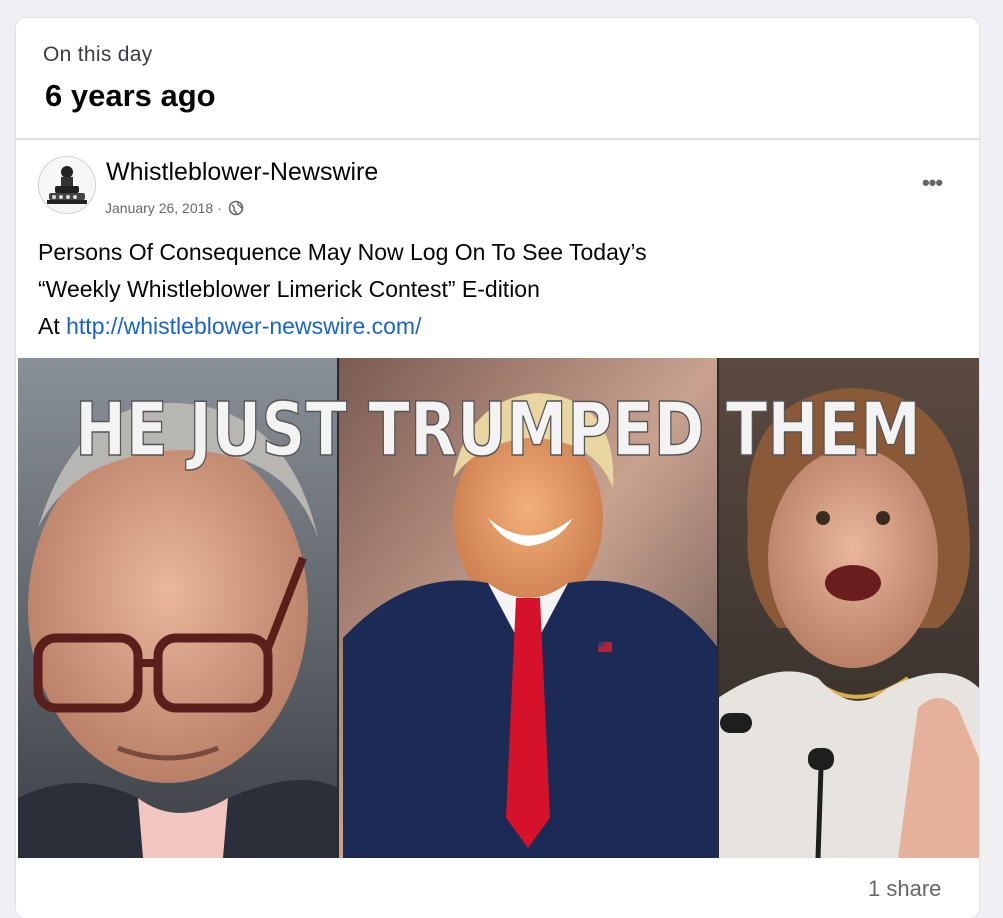 The height and width of the screenshot is (918, 1003). I want to click on post-text-prefix: At, so click(52, 326).